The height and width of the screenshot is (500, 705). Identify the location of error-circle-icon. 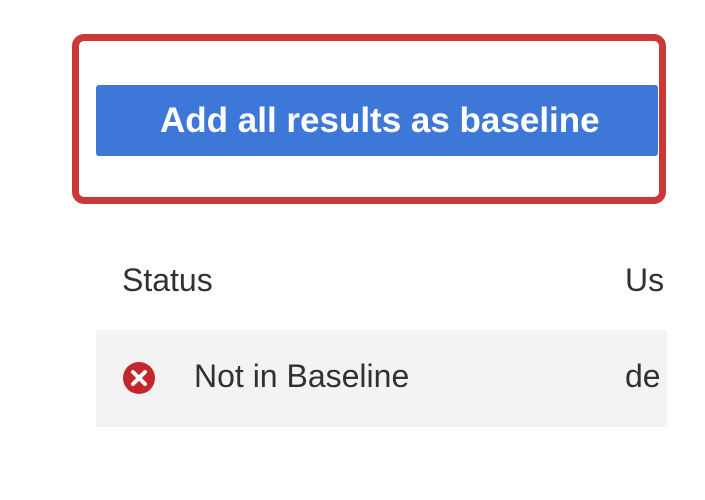
(139, 378).